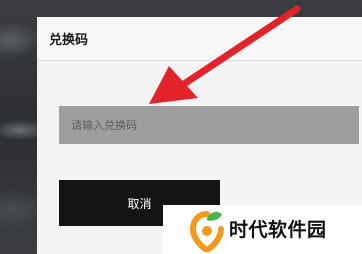 Image resolution: width=362 pixels, height=254 pixels. I want to click on site-logo-icon, so click(207, 231).